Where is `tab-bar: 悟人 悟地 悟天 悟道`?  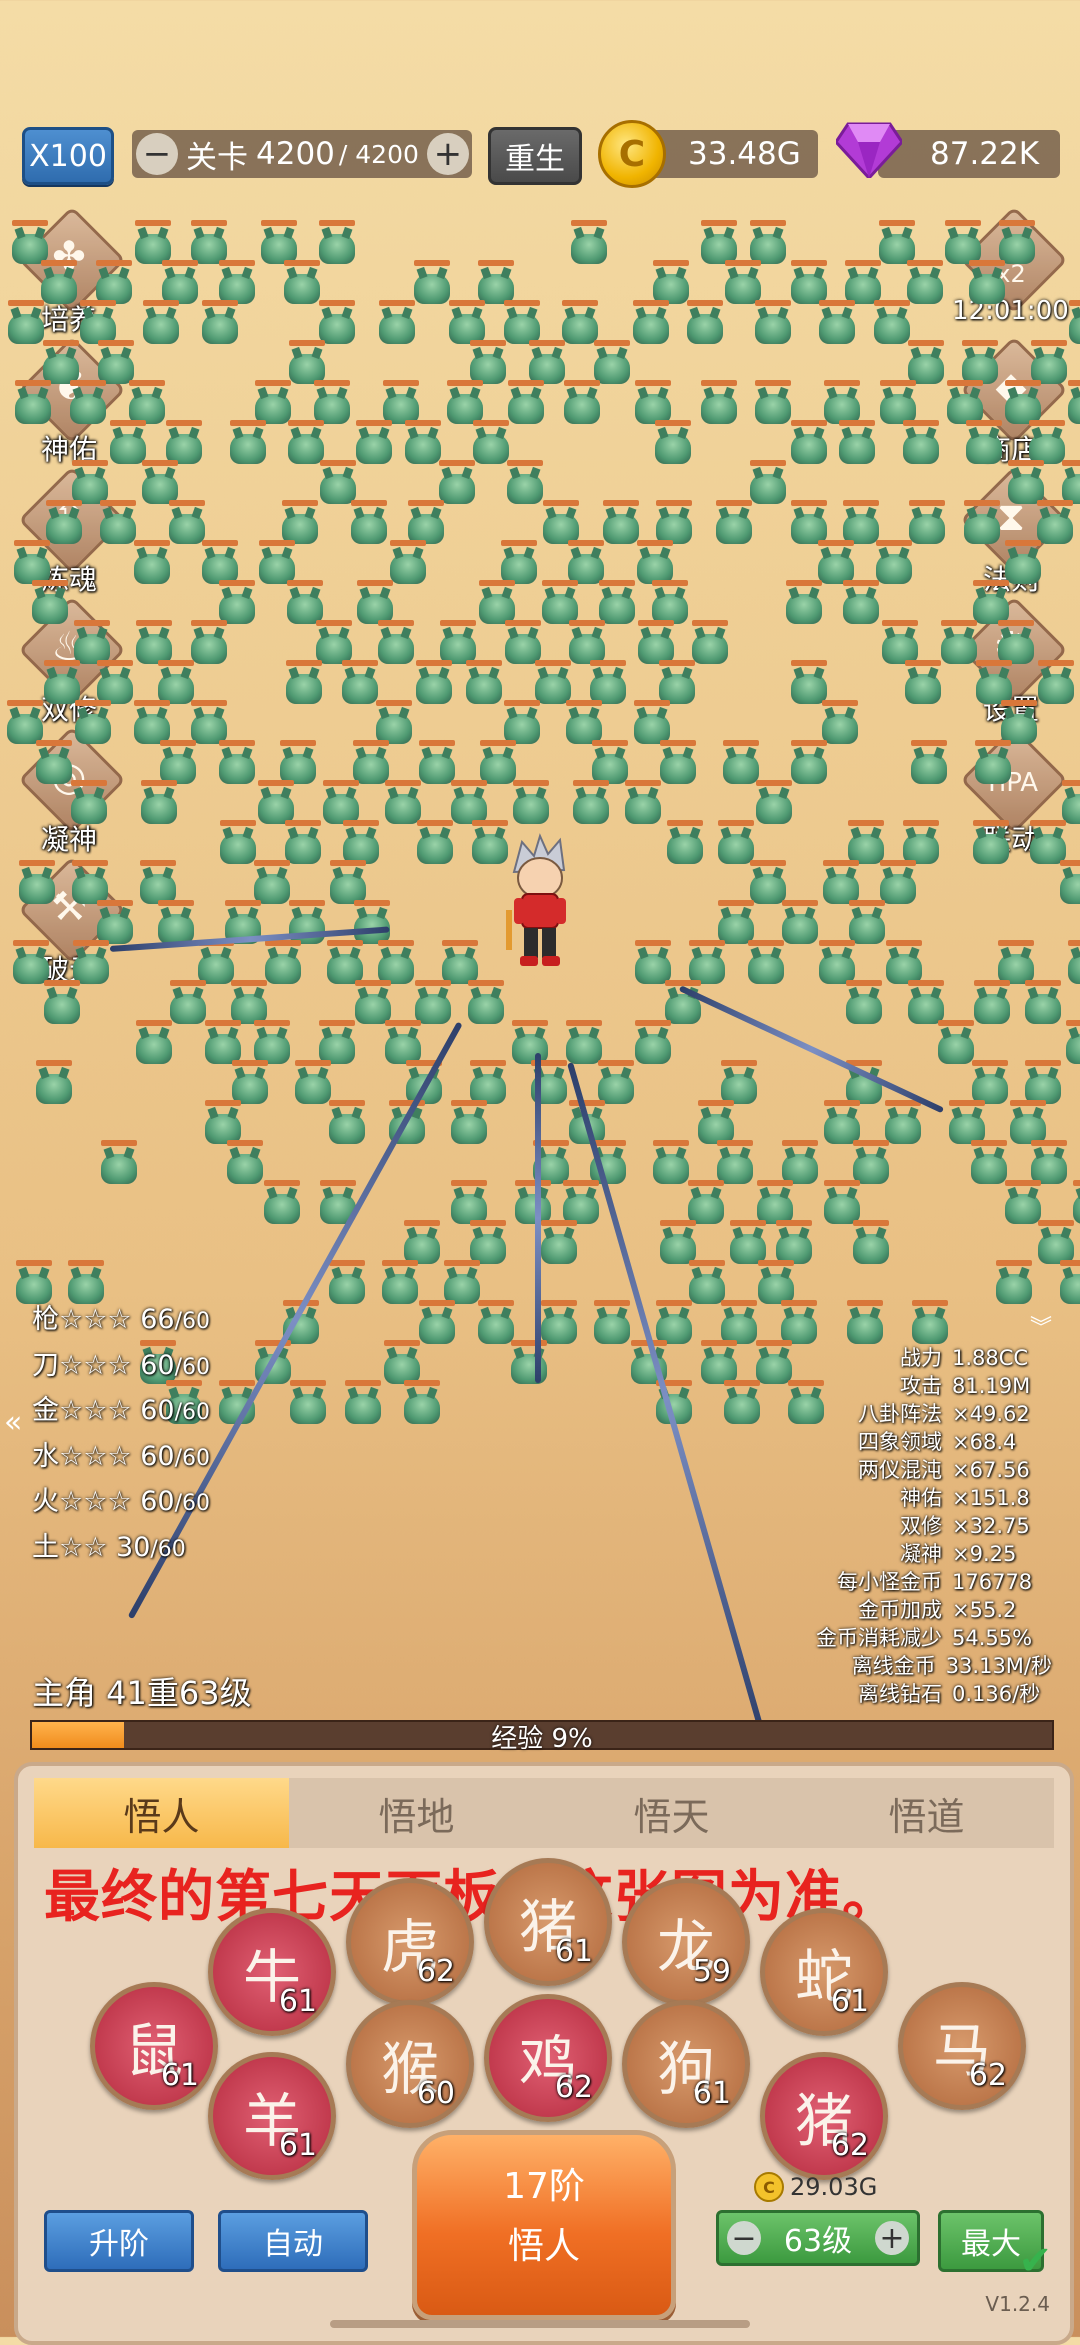
tab-bar: 悟人 悟地 悟天 悟道 is located at coordinates (544, 1813).